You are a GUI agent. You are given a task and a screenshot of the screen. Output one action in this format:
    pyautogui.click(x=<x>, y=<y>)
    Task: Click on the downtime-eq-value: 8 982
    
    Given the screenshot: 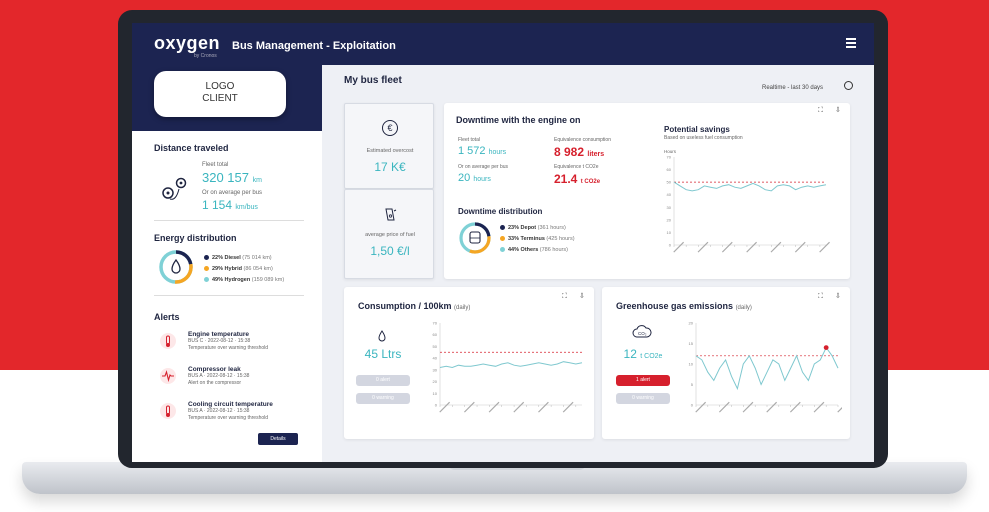 What is the action you would take?
    pyautogui.click(x=569, y=152)
    